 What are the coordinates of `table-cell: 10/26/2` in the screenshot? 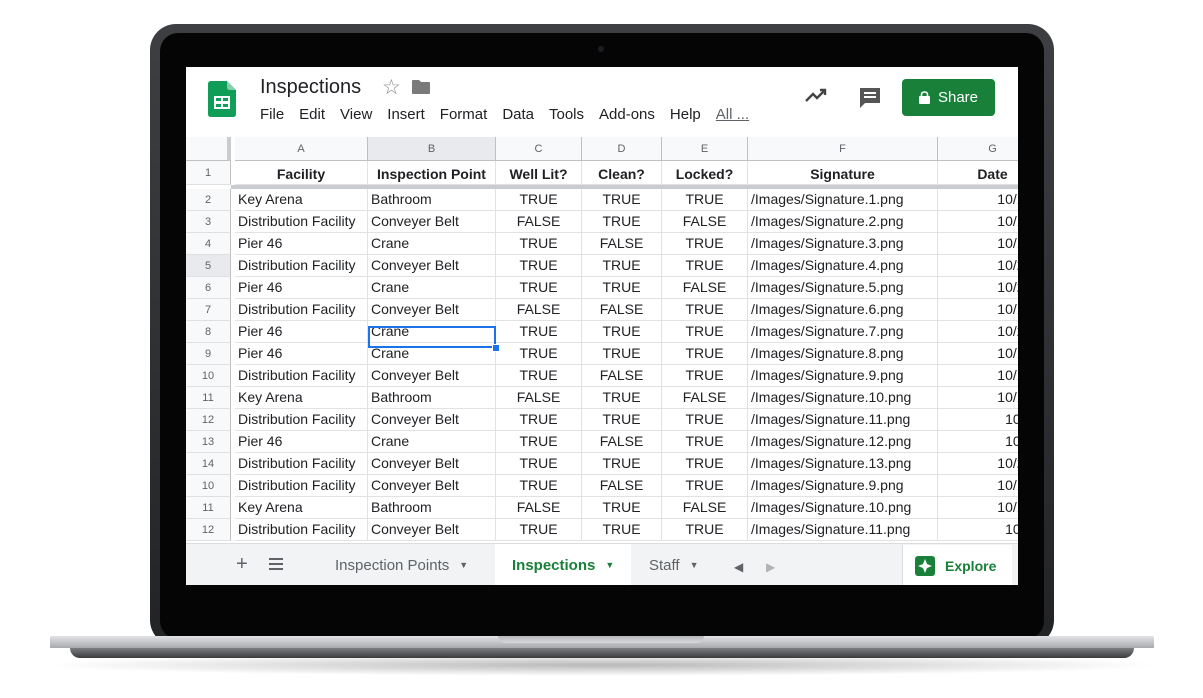 It's located at (978, 332).